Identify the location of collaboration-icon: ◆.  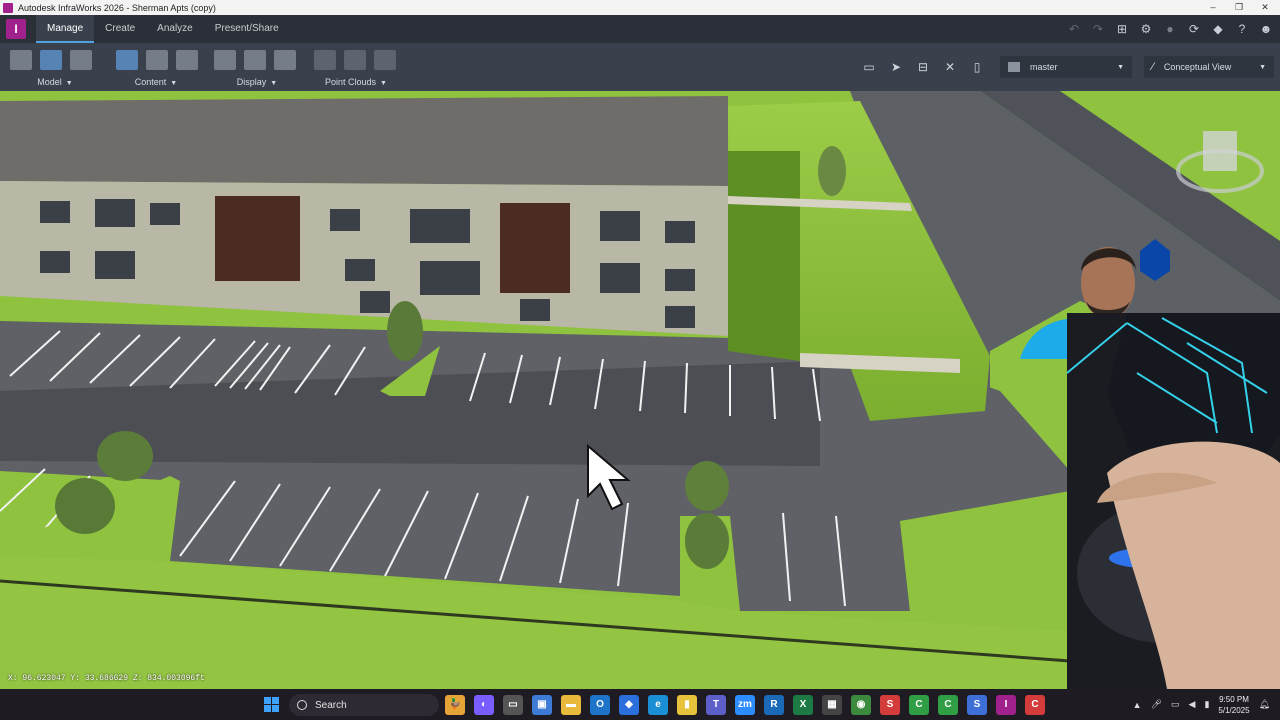
(1218, 29).